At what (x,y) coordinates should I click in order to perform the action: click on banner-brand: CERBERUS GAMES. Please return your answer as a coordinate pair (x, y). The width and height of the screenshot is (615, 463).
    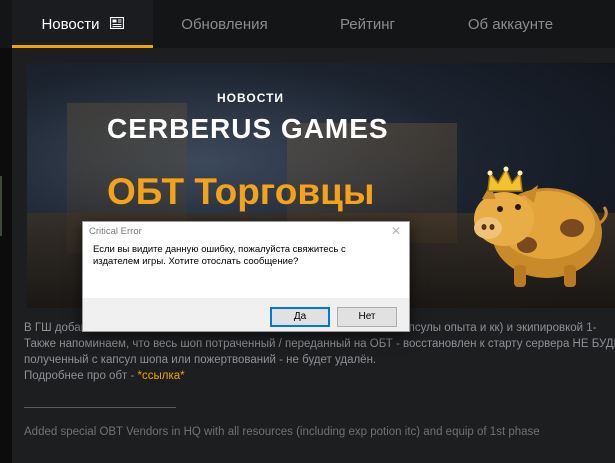
    Looking at the image, I should click on (248, 128).